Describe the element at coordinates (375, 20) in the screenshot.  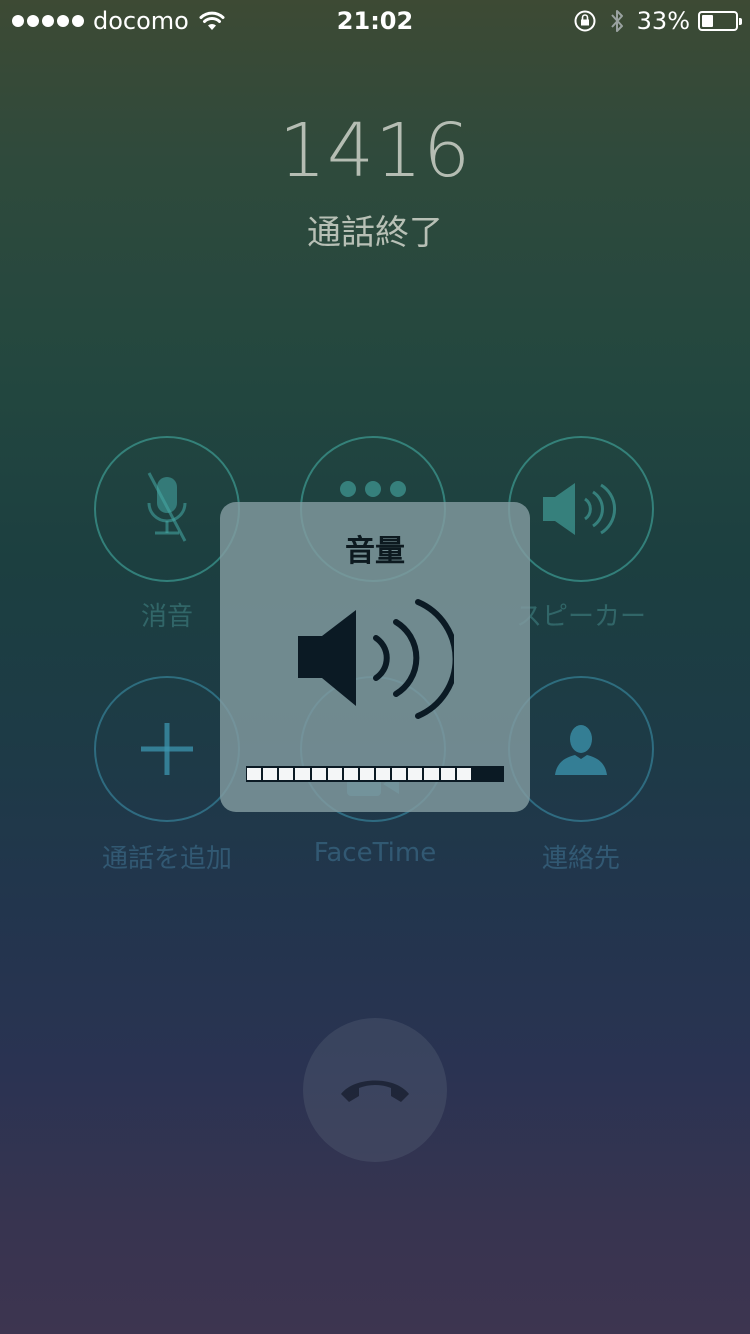
I see `status-bar: docomo 21:02 33%` at that location.